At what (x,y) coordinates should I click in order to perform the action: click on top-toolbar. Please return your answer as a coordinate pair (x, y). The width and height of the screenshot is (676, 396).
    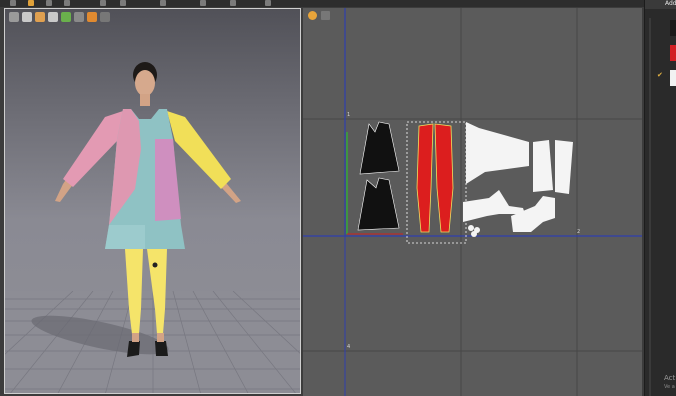
    Looking at the image, I should click on (338, 3).